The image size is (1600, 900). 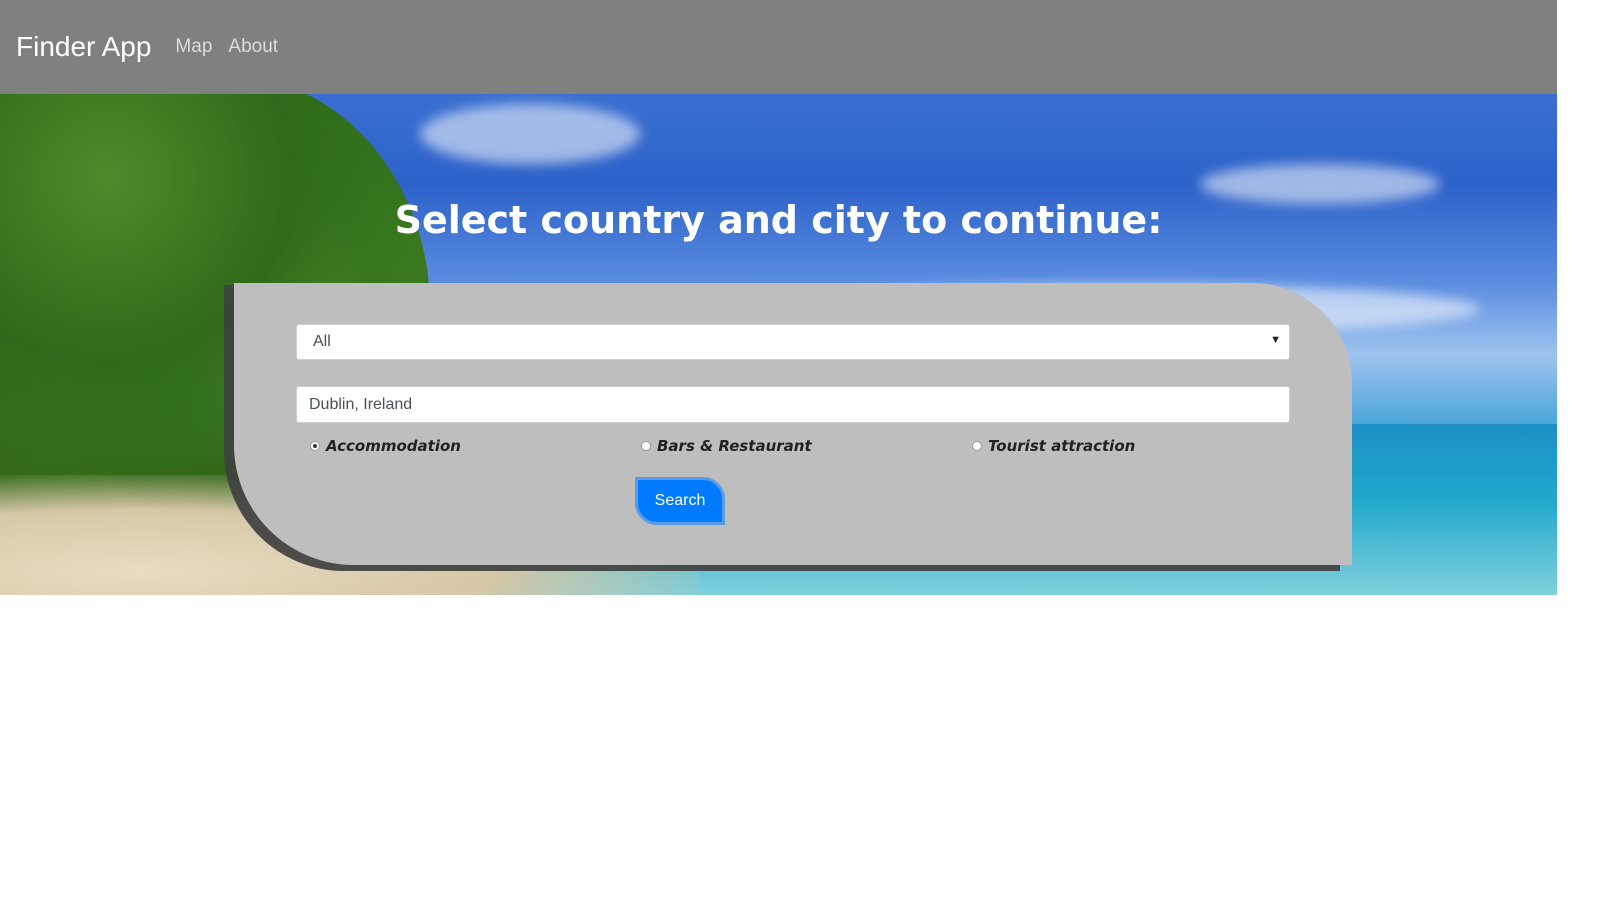 I want to click on radio-accommodation: Accommodation, so click(x=385, y=446).